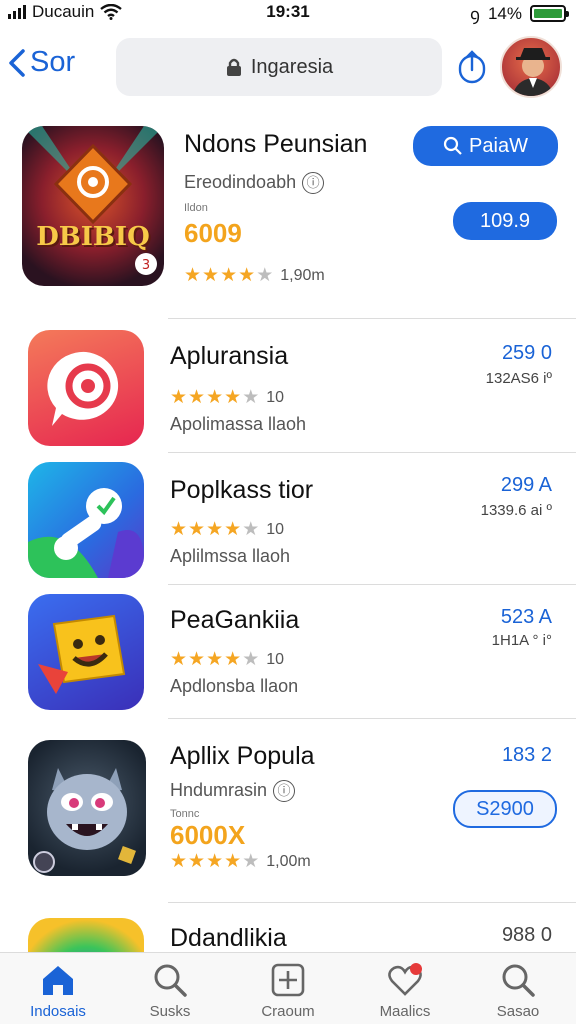 The height and width of the screenshot is (1024, 576). I want to click on chevron-left-icon, so click(17, 62).